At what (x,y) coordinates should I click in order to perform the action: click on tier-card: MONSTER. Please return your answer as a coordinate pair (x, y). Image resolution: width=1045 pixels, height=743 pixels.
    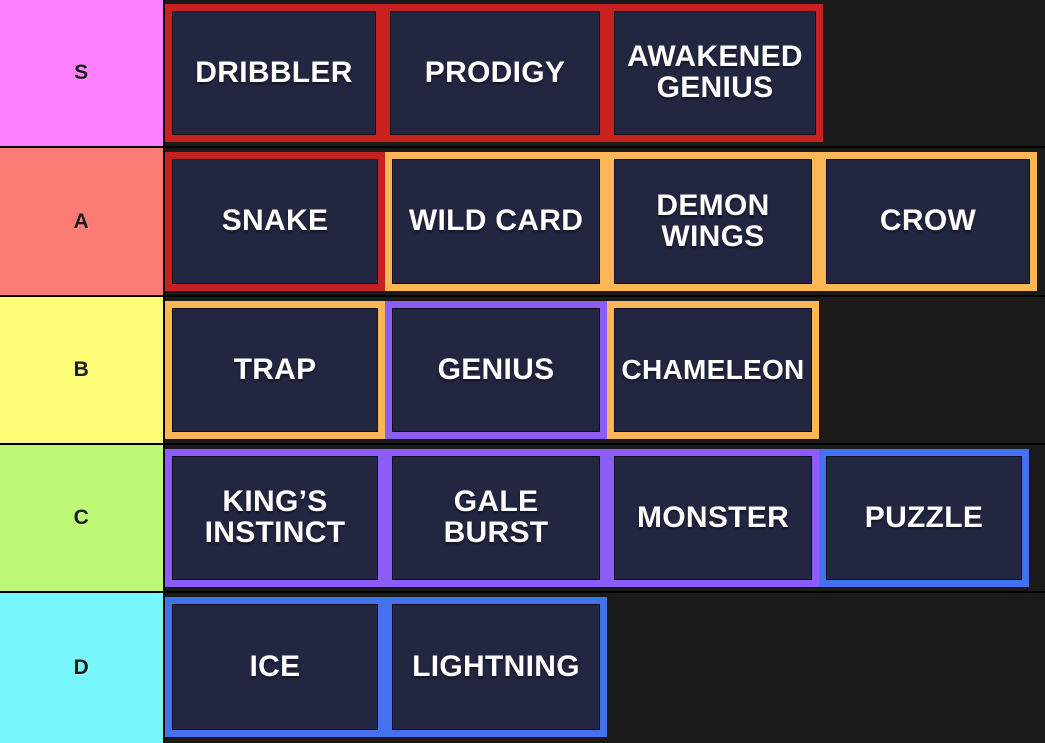
    Looking at the image, I should click on (713, 518).